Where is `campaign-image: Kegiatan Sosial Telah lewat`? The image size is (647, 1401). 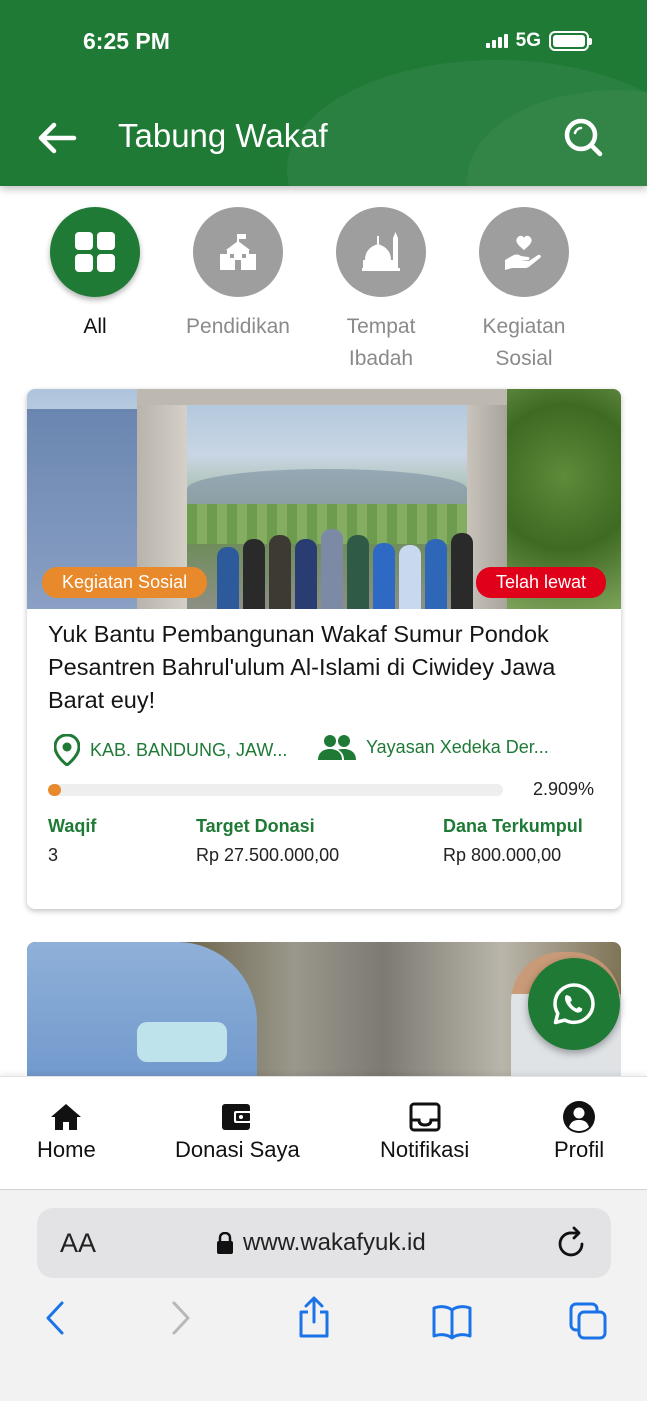
campaign-image: Kegiatan Sosial Telah lewat is located at coordinates (324, 499).